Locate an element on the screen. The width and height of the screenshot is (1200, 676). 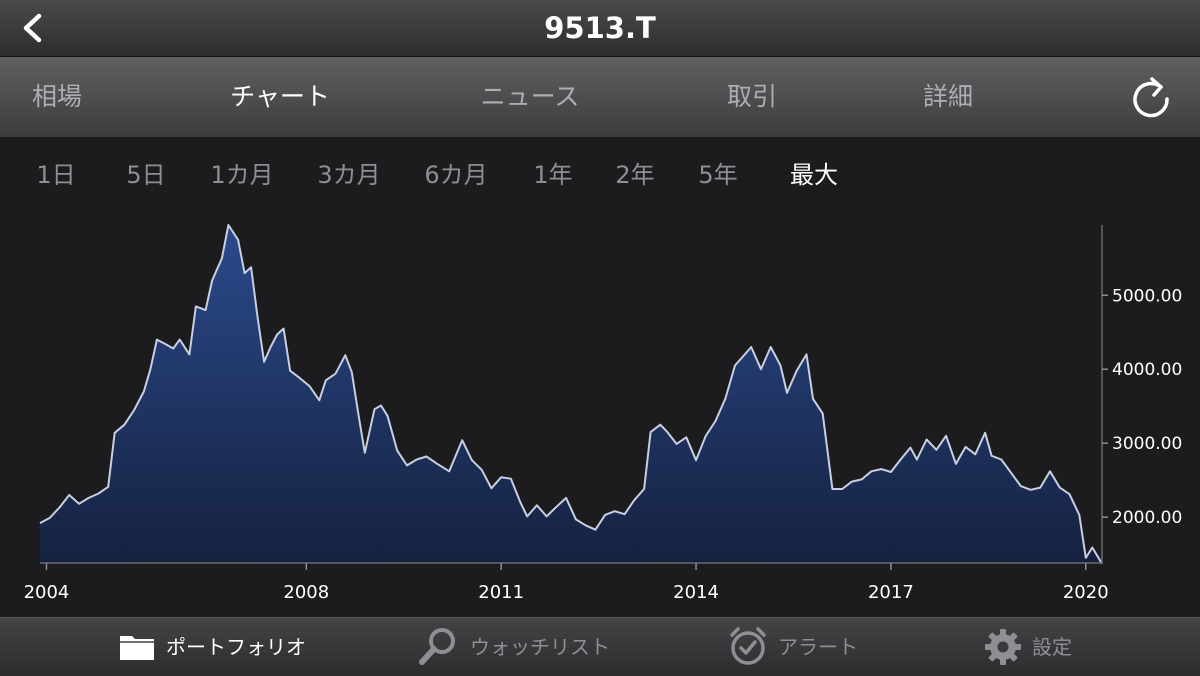
range-3m: 3カ月 is located at coordinates (348, 175).